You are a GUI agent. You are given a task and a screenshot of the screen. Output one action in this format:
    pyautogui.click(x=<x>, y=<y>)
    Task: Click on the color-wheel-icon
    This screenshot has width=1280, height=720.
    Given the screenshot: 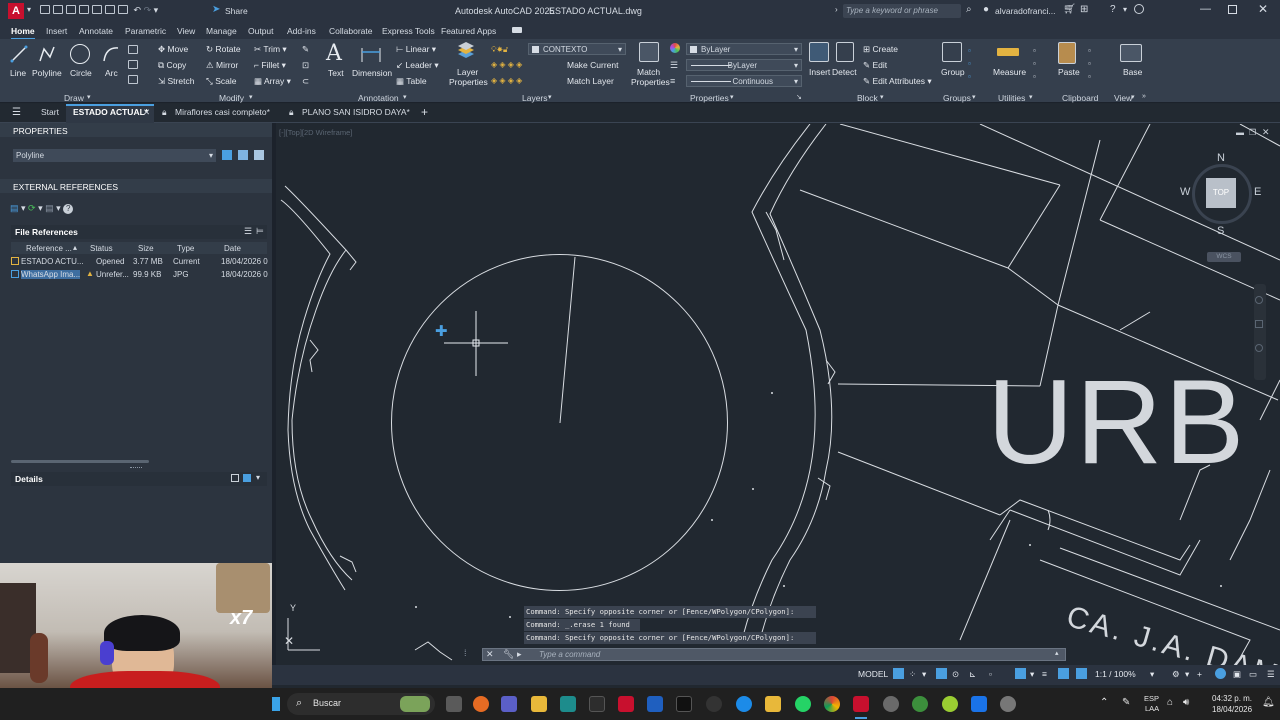 What is the action you would take?
    pyautogui.click(x=675, y=48)
    